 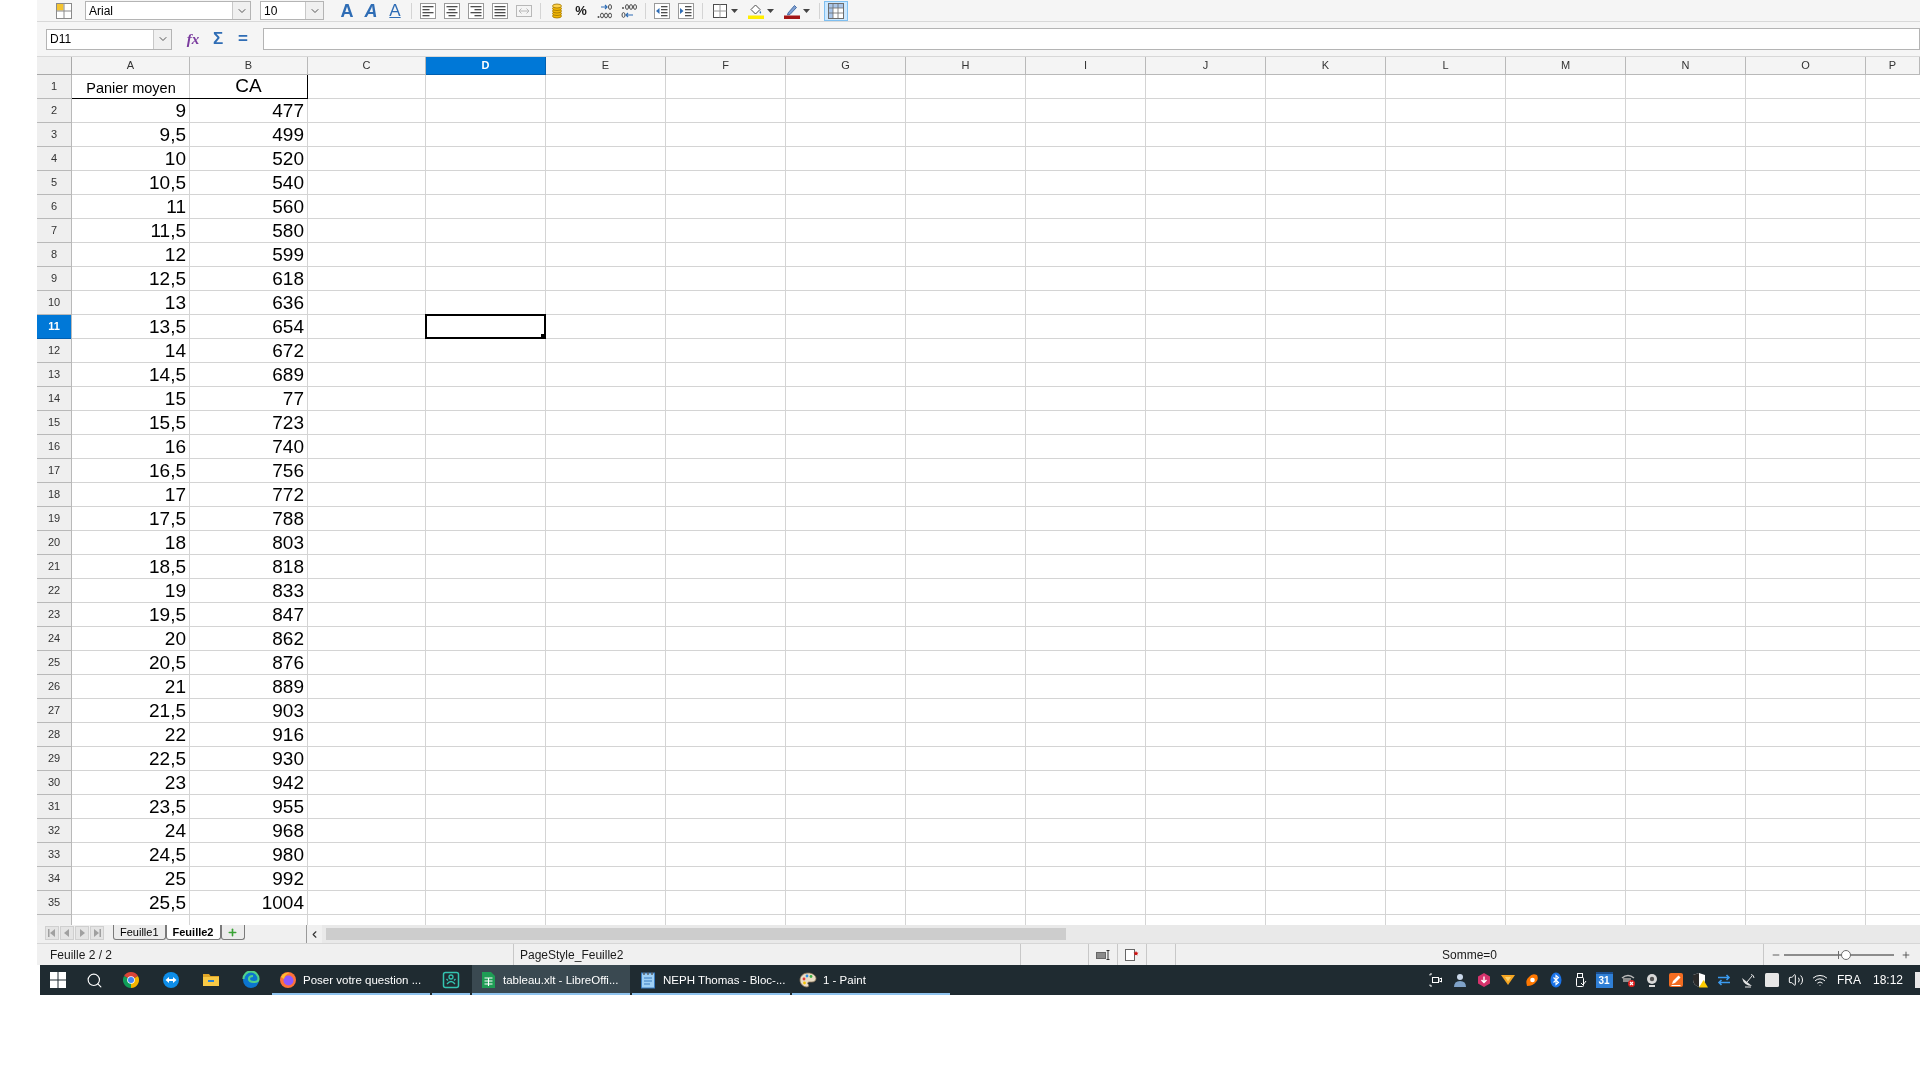 I want to click on row-header: 13, so click(x=54, y=375).